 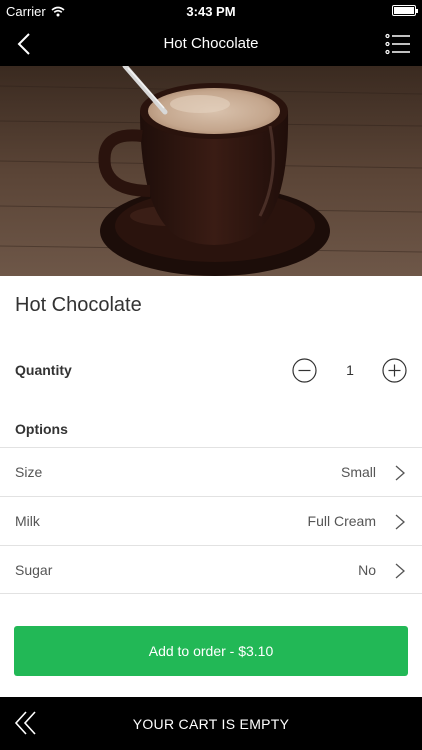 I want to click on chevron-left-icon, so click(x=23, y=44).